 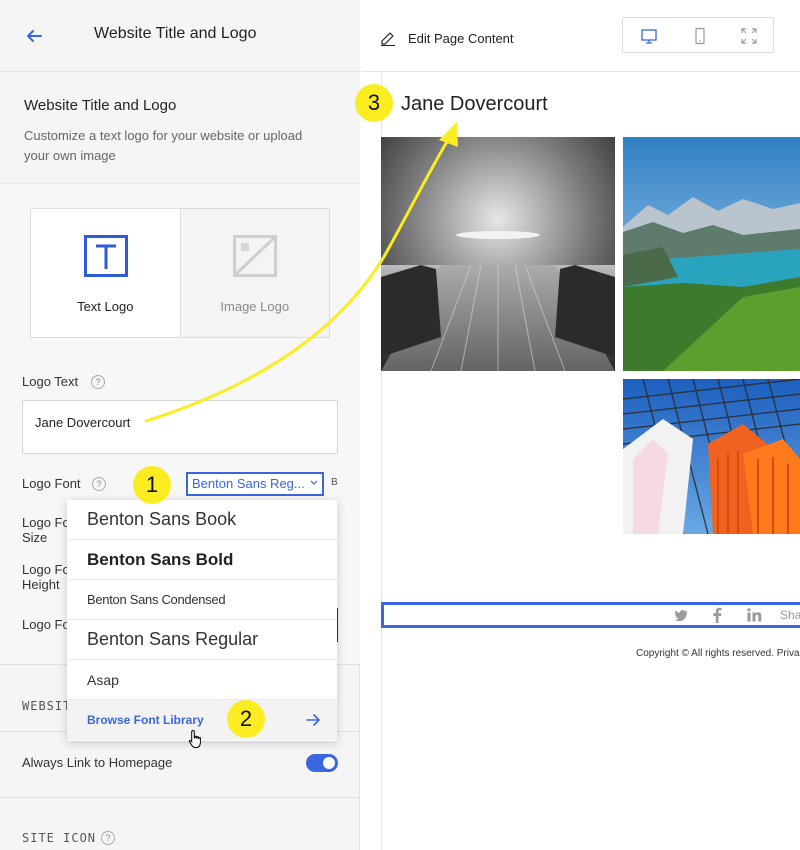 I want to click on text-logo-option: Text Logo, so click(x=105, y=273).